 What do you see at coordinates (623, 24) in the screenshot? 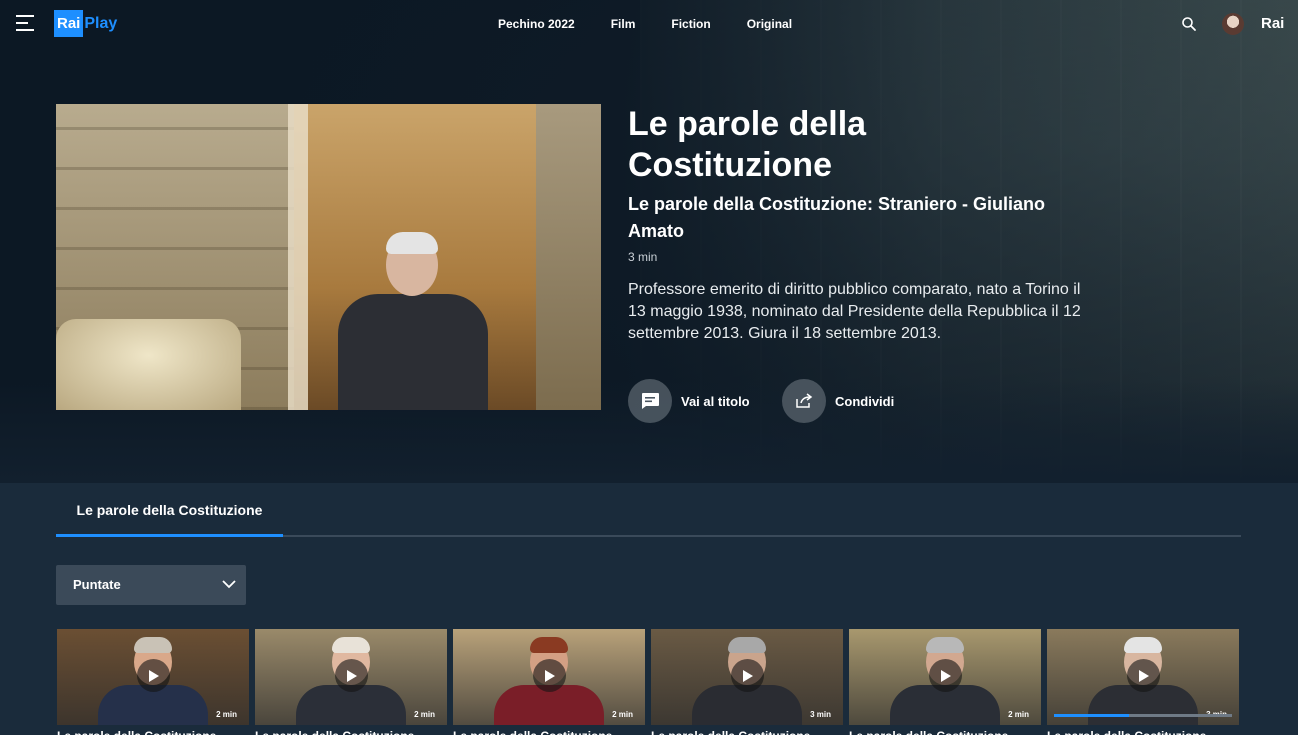
I see `nav-item-film: Film` at bounding box center [623, 24].